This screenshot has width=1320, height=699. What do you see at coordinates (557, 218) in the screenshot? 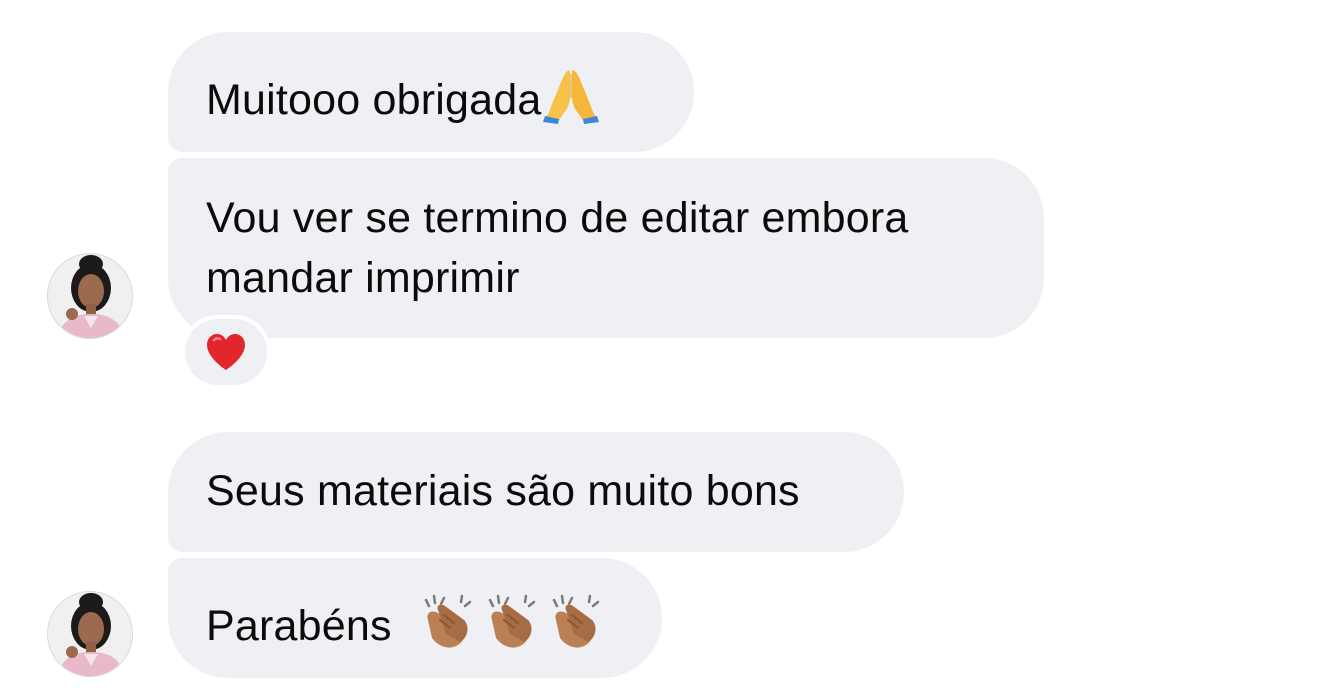
I see `message-text-line: Vou ver se termino de editar embora` at bounding box center [557, 218].